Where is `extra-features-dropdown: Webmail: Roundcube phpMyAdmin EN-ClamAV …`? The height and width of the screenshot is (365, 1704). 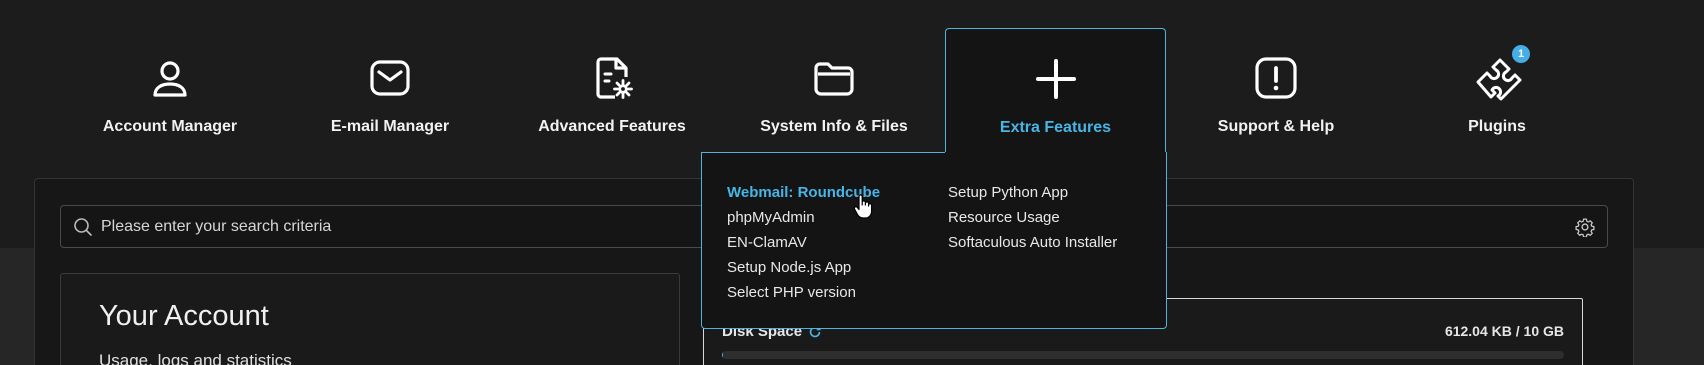 extra-features-dropdown: Webmail: Roundcube phpMyAdmin EN-ClamAV … is located at coordinates (934, 240).